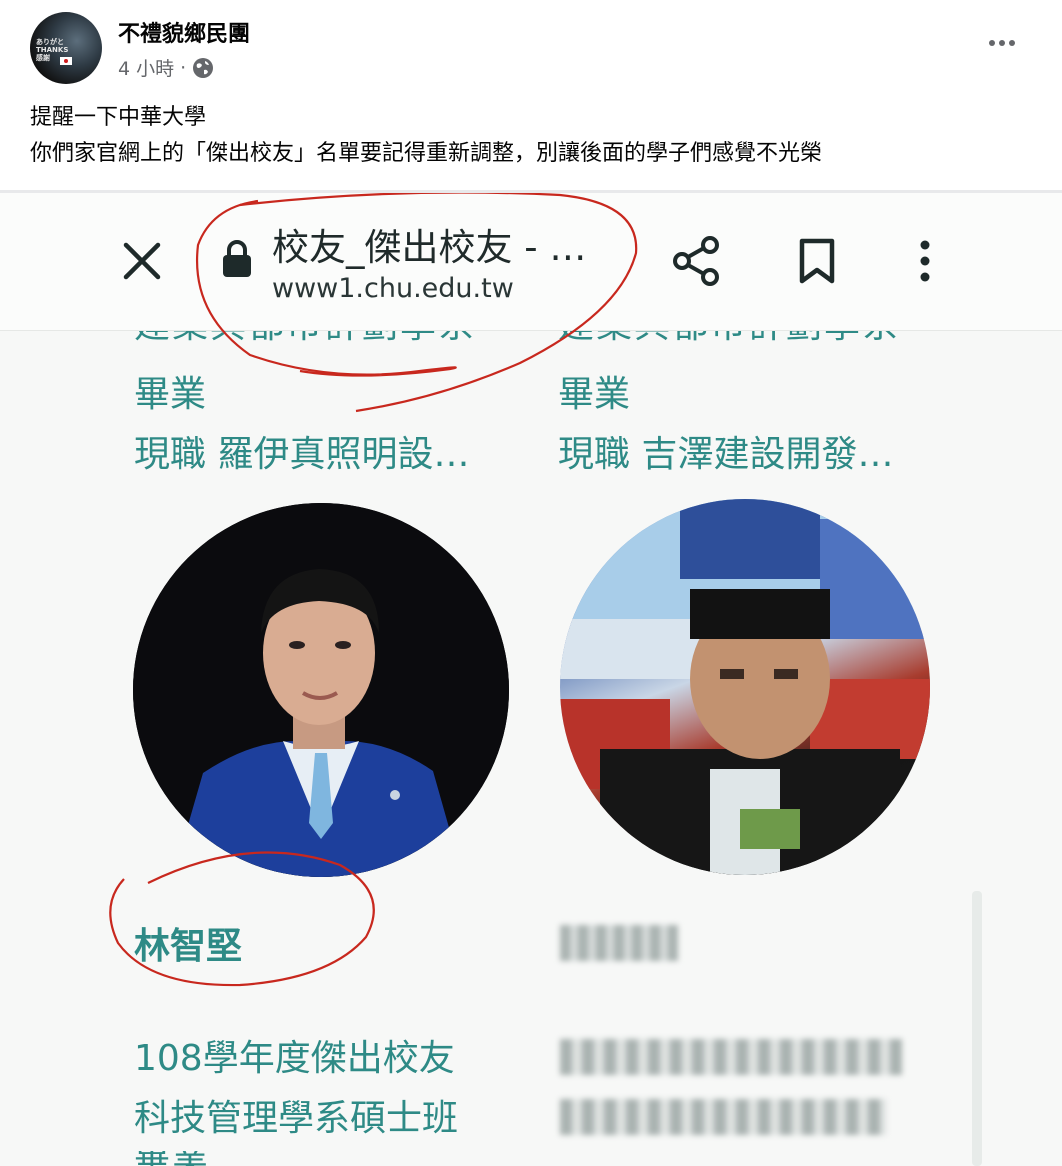  I want to click on post-text-line: 你們家官網上的「傑出校友」名單要記得重新調整，別讓後面的學子們感覺不光榮, so click(426, 153).